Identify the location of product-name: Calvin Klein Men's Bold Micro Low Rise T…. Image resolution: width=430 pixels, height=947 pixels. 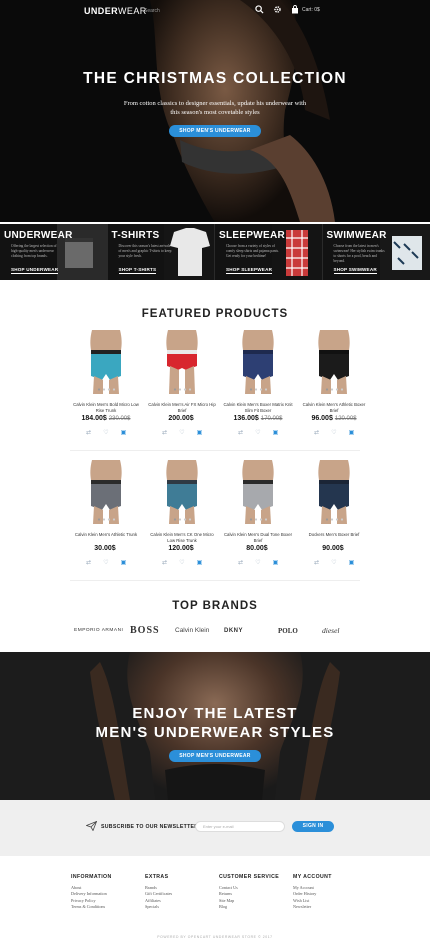
(106, 408).